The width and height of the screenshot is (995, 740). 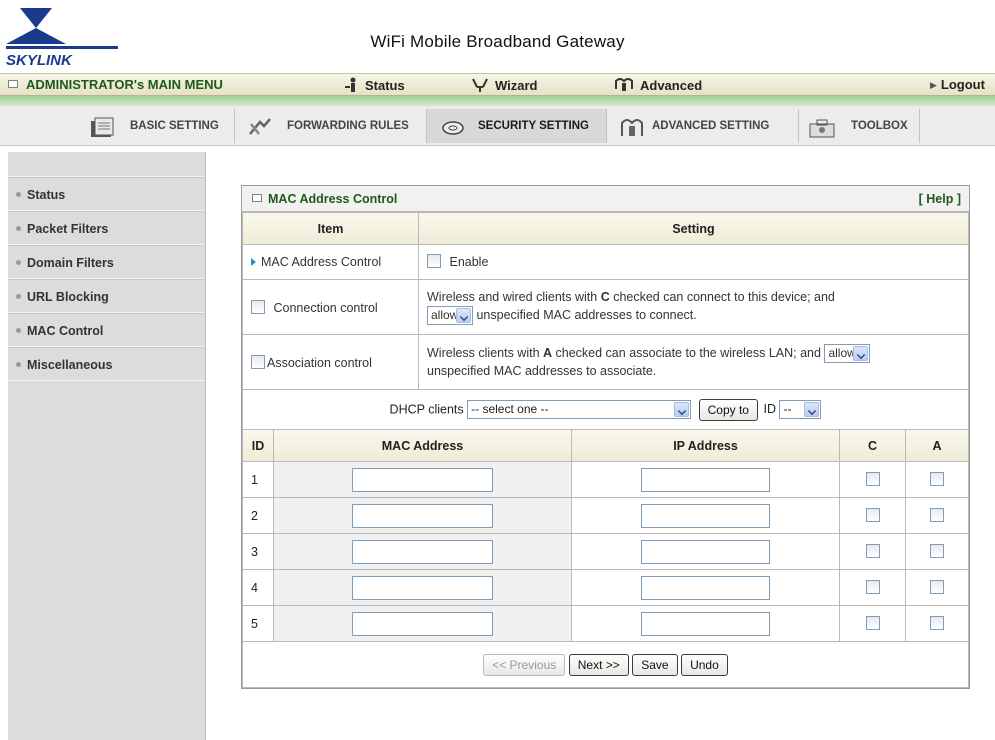 What do you see at coordinates (106, 330) in the screenshot?
I see `sidebar-item-mac-control: MAC Control` at bounding box center [106, 330].